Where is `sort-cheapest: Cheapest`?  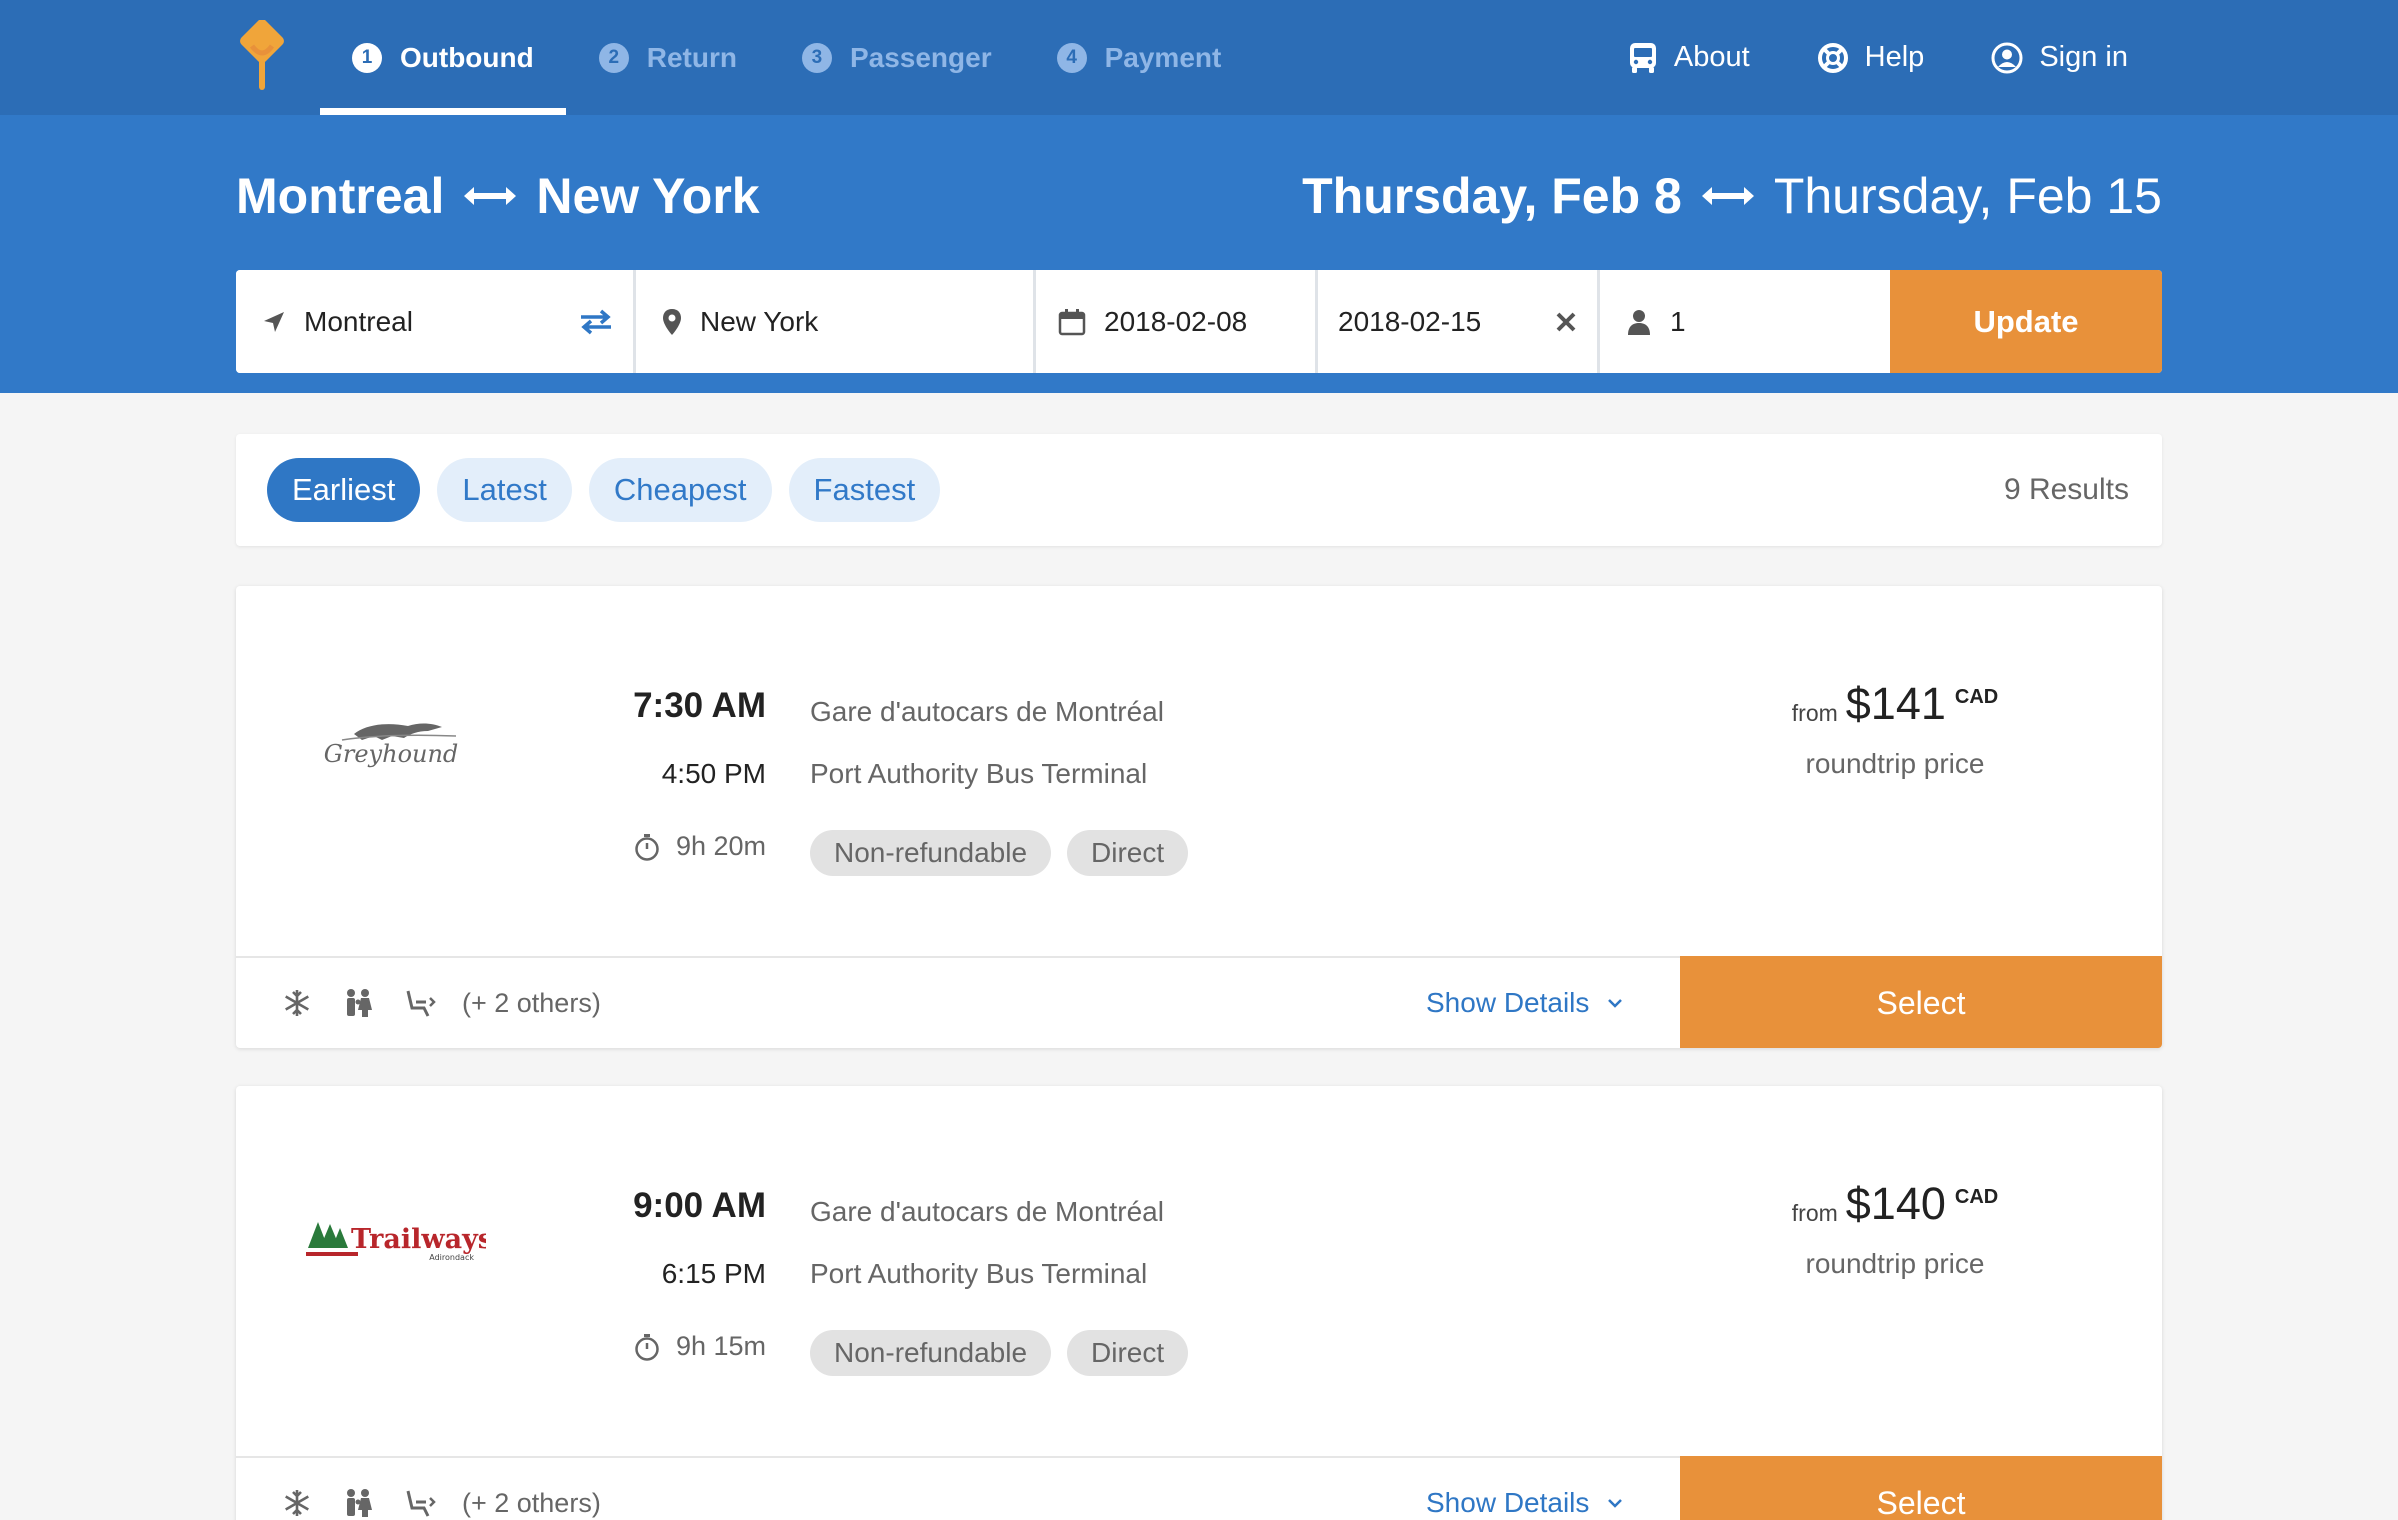 sort-cheapest: Cheapest is located at coordinates (680, 490).